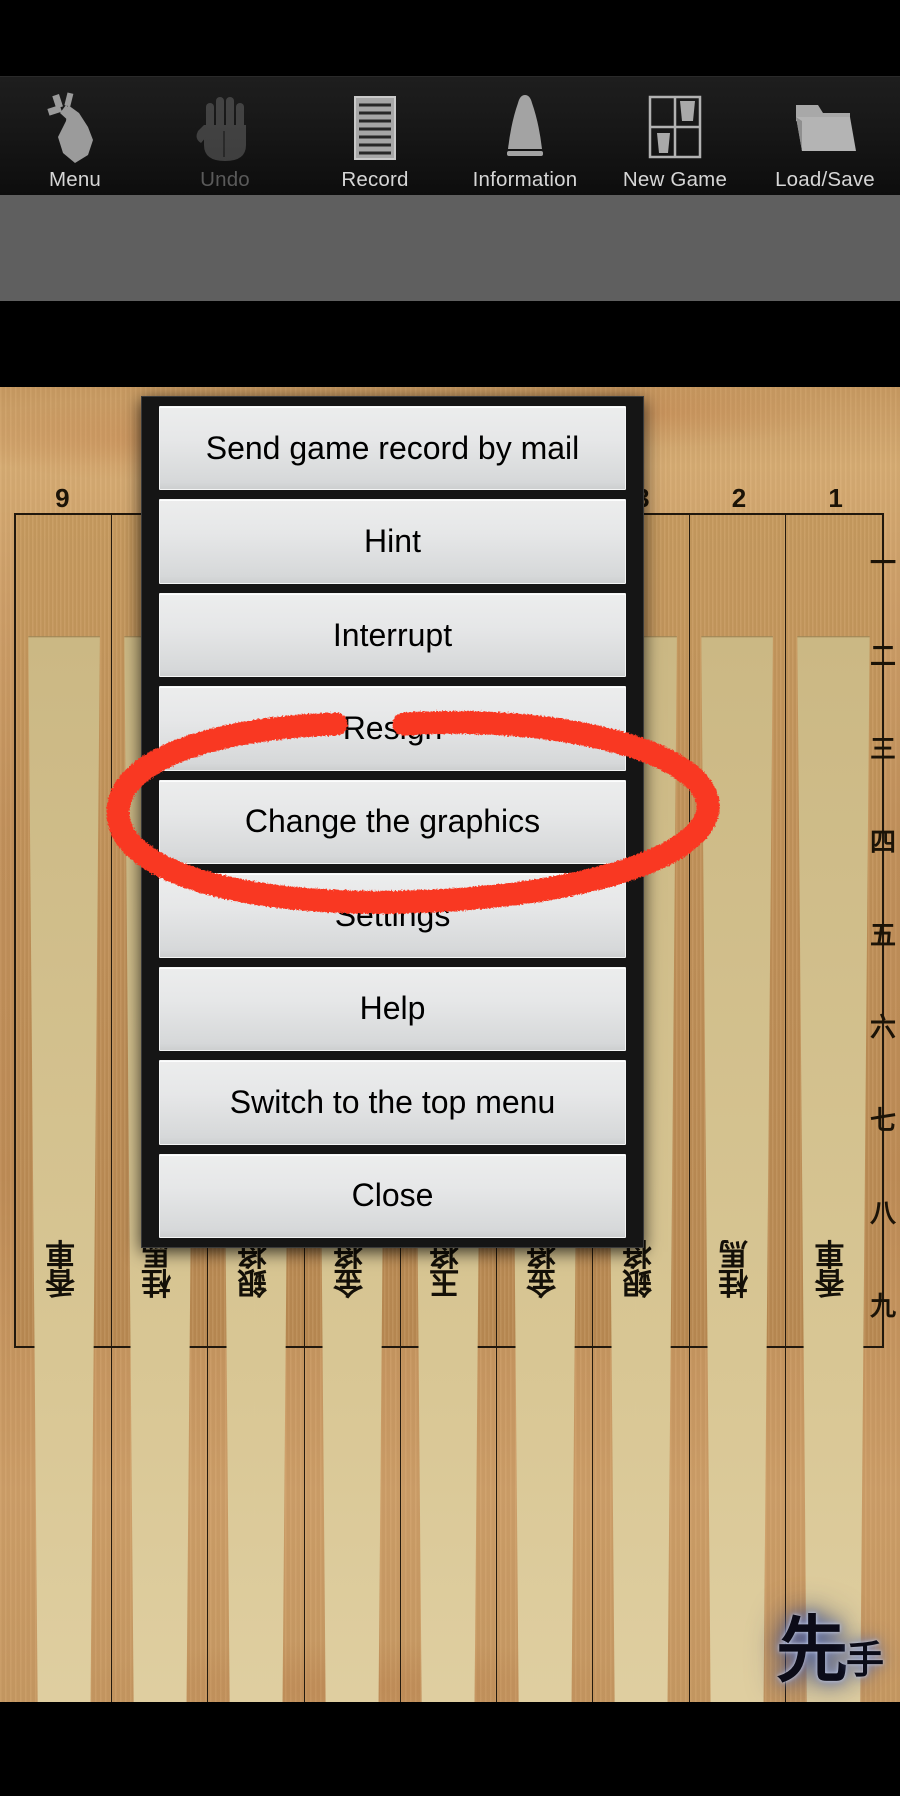 This screenshot has height=1796, width=900. Describe the element at coordinates (392, 915) in the screenshot. I see `dialog-button-settings: Settings` at that location.